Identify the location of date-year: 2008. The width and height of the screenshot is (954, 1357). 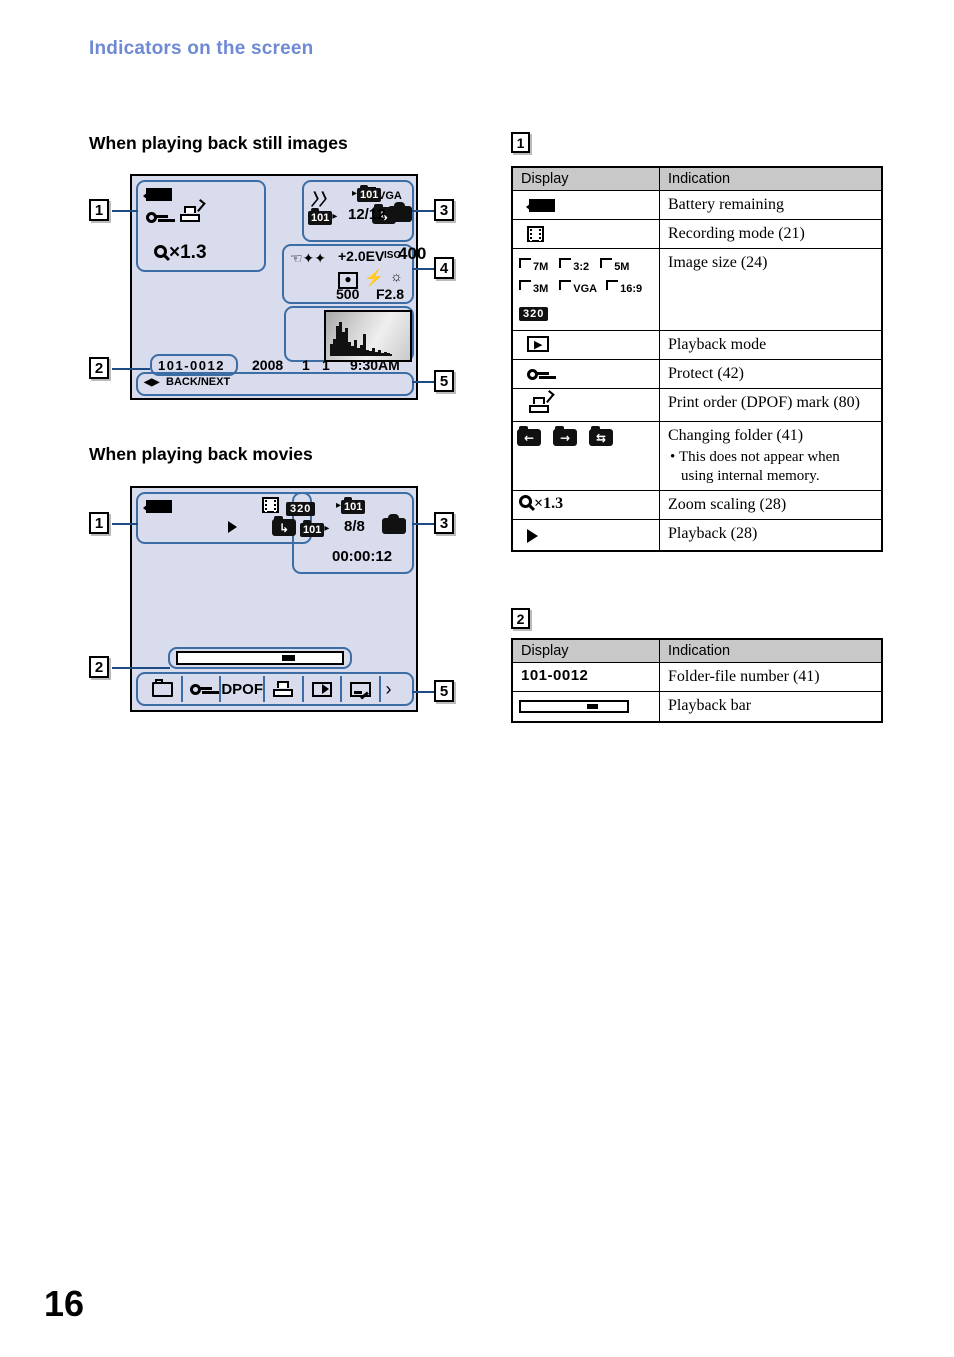
(268, 365).